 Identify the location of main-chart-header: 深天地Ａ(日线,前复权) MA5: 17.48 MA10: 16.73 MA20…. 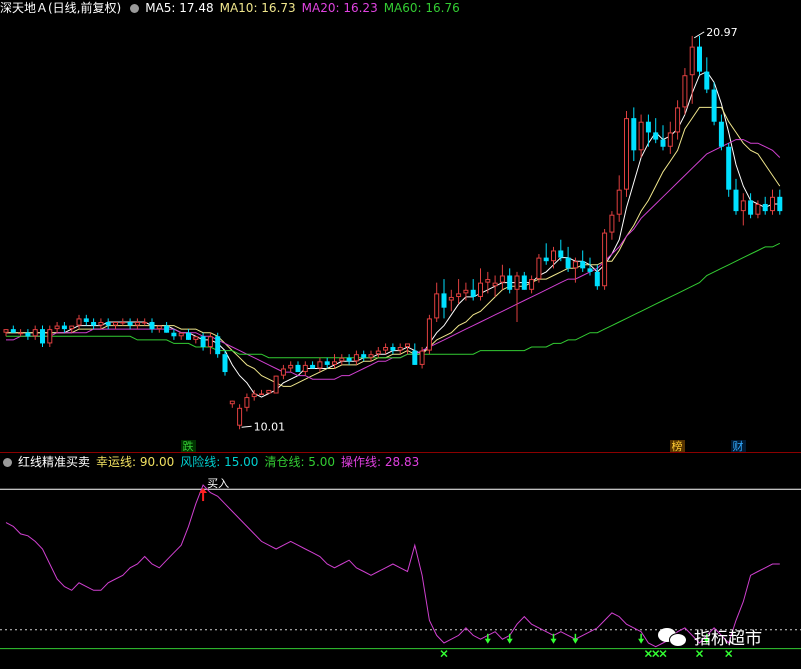
(233, 8).